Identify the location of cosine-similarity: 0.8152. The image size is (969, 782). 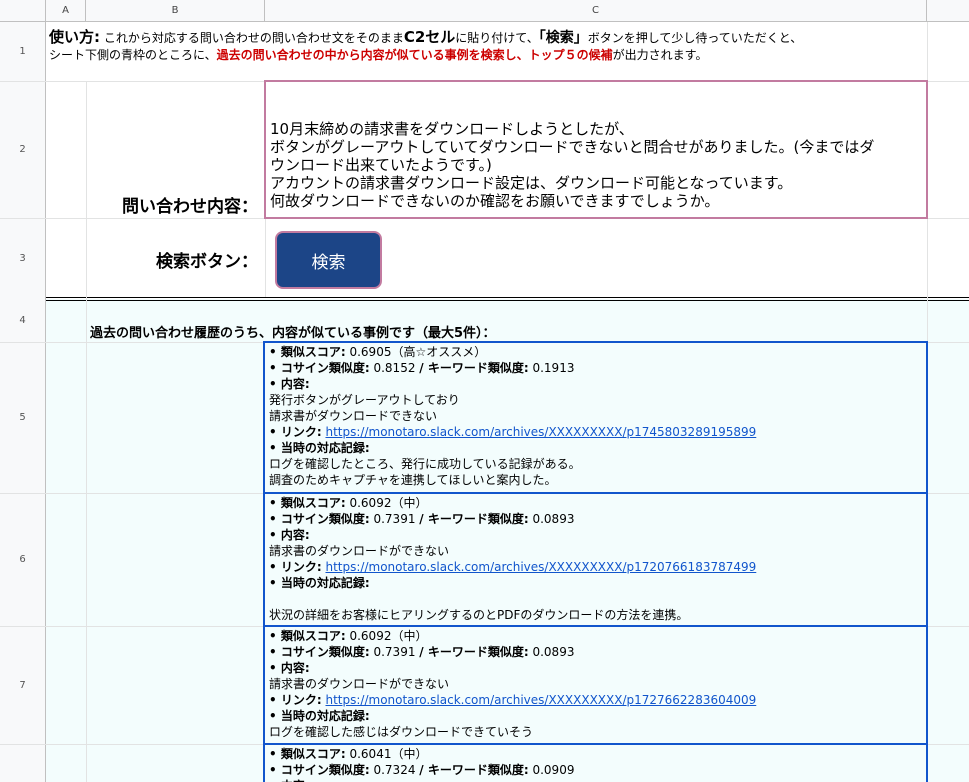
(394, 368).